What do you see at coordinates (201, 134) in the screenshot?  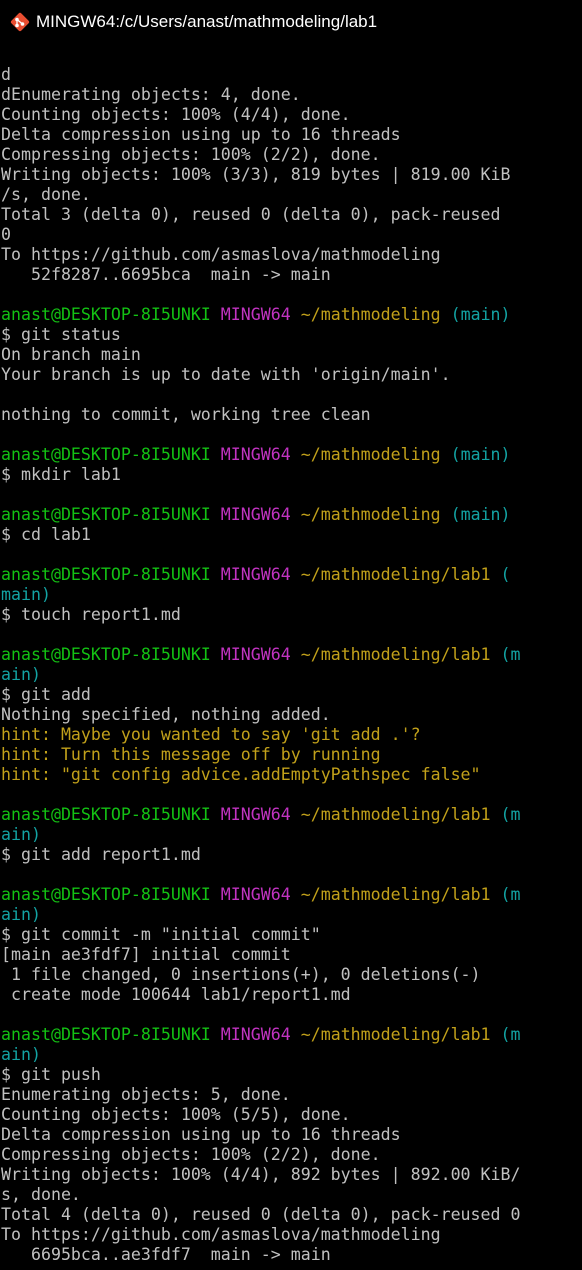 I see `terminal-text-segment: Delta compression using up to 16 threads` at bounding box center [201, 134].